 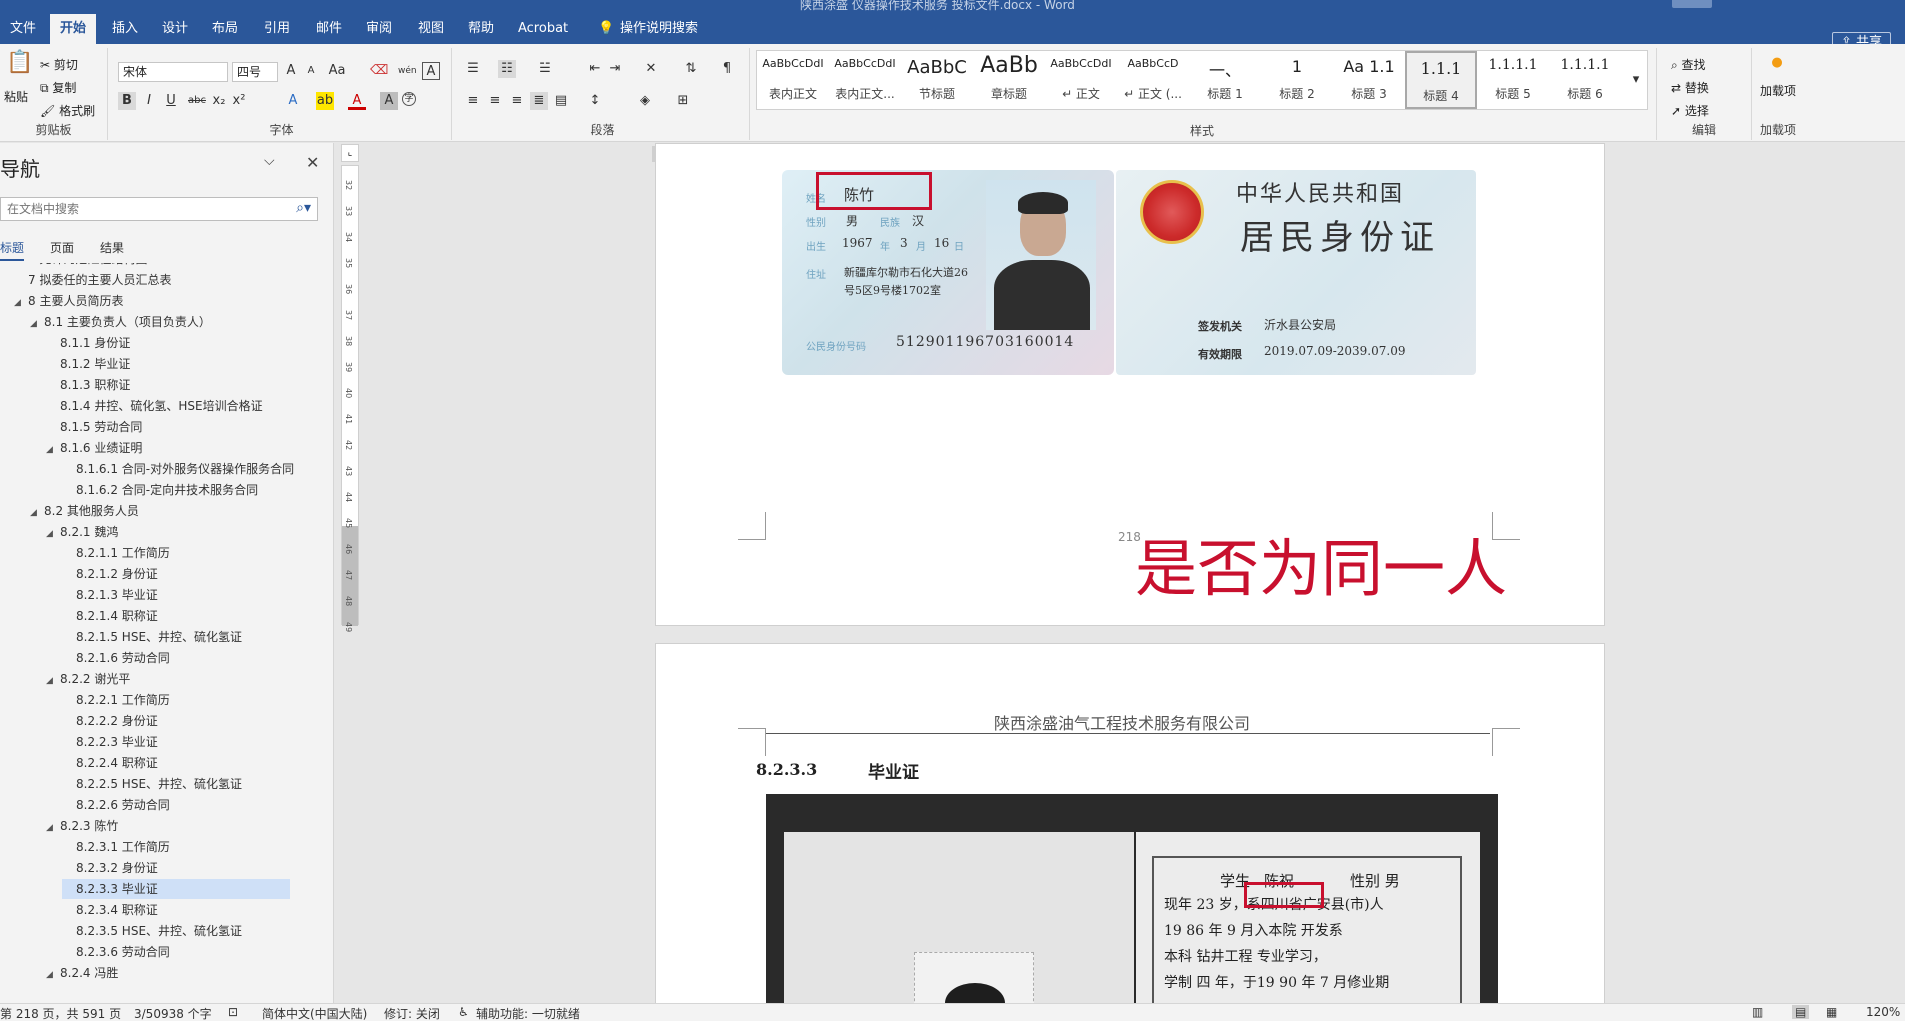 I want to click on enclose-char-icon: 字, so click(x=409, y=99).